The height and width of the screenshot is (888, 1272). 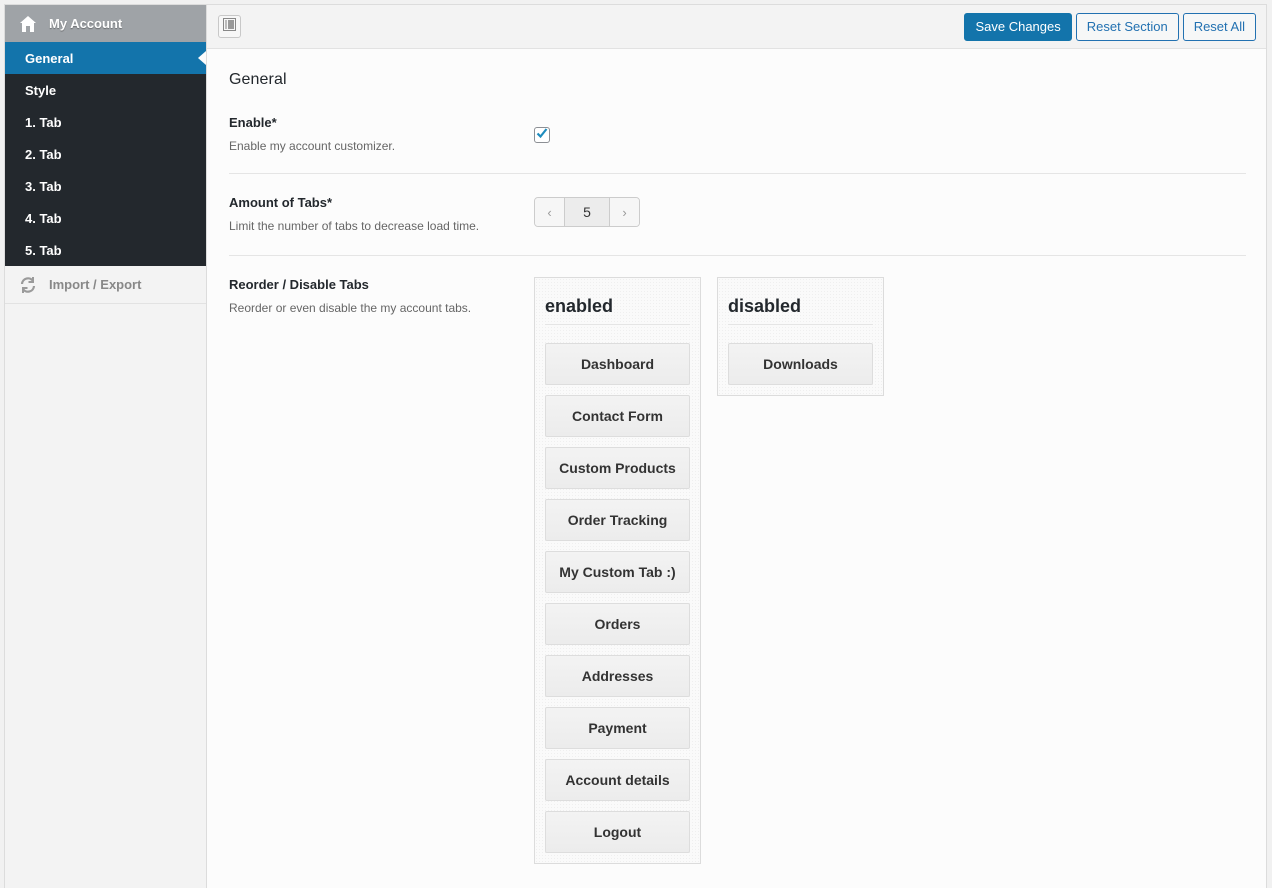 I want to click on sortable-tab-item: Account details, so click(x=617, y=780).